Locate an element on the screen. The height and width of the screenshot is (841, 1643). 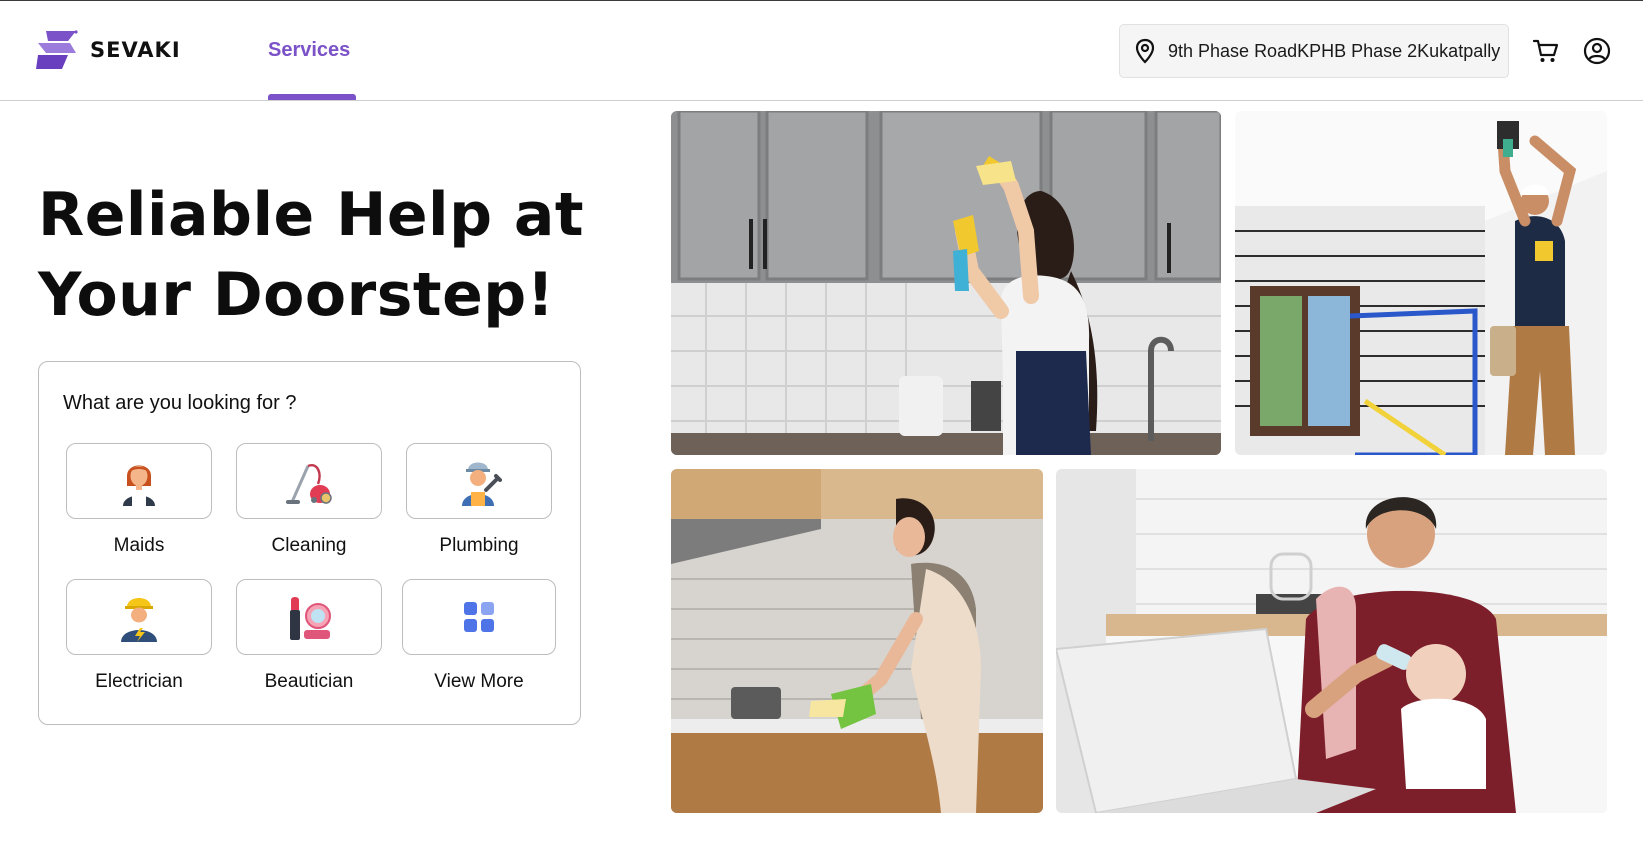
service-maids: Maids is located at coordinates (139, 500).